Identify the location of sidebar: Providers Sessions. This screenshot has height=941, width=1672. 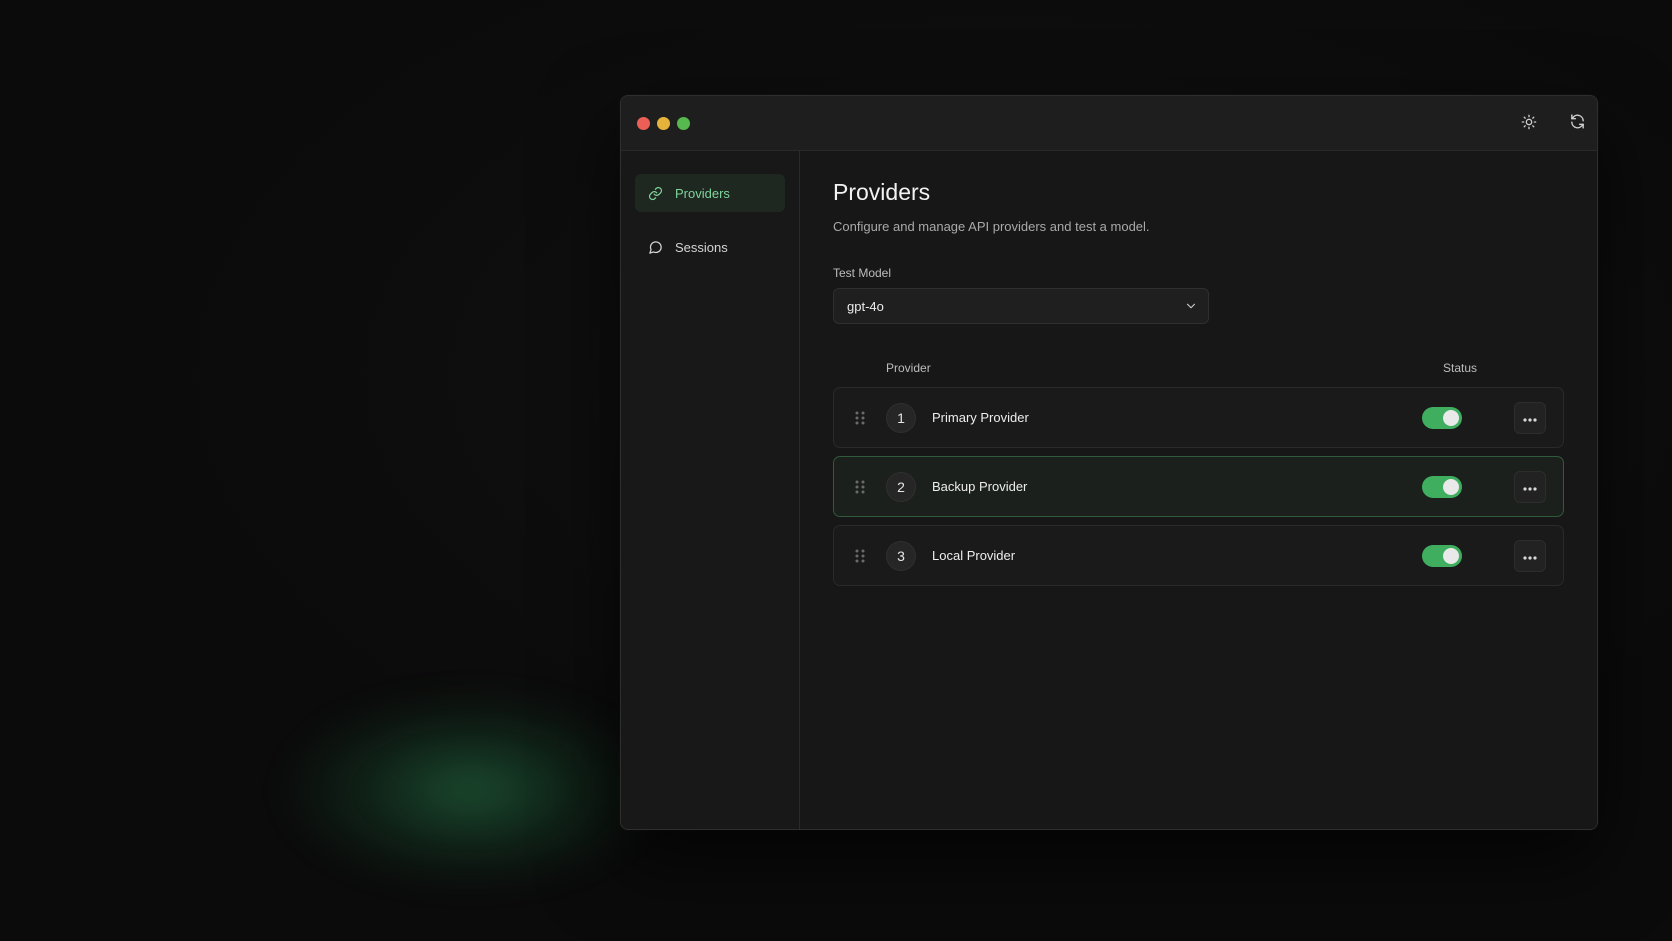
(710, 490).